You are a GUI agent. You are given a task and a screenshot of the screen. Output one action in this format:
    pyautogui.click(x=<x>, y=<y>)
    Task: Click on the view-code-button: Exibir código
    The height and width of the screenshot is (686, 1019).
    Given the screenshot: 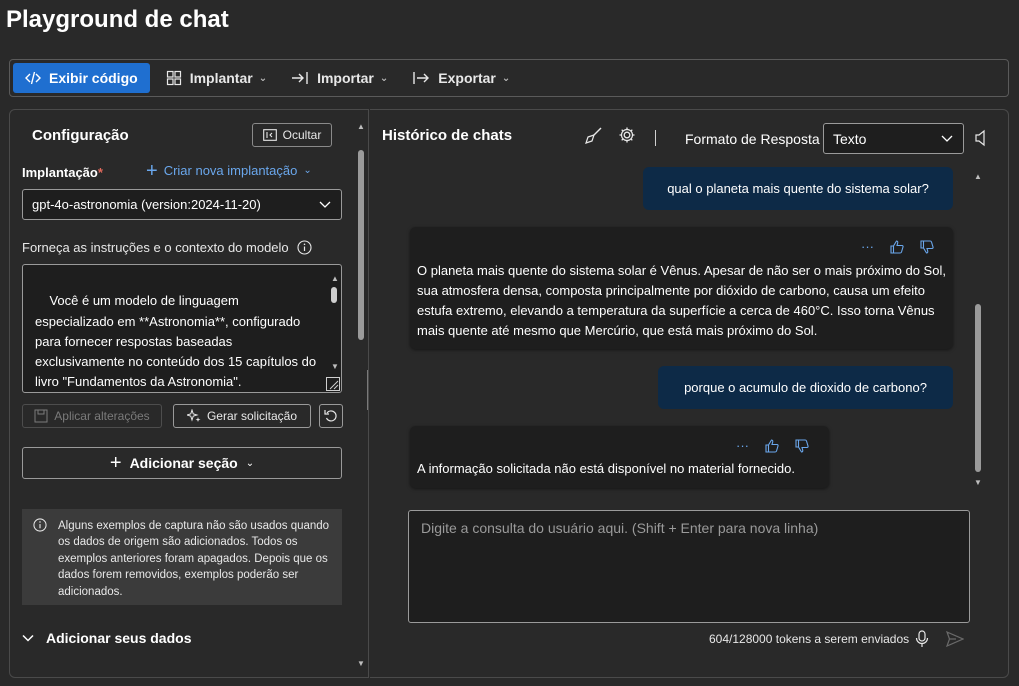 What is the action you would take?
    pyautogui.click(x=81, y=78)
    